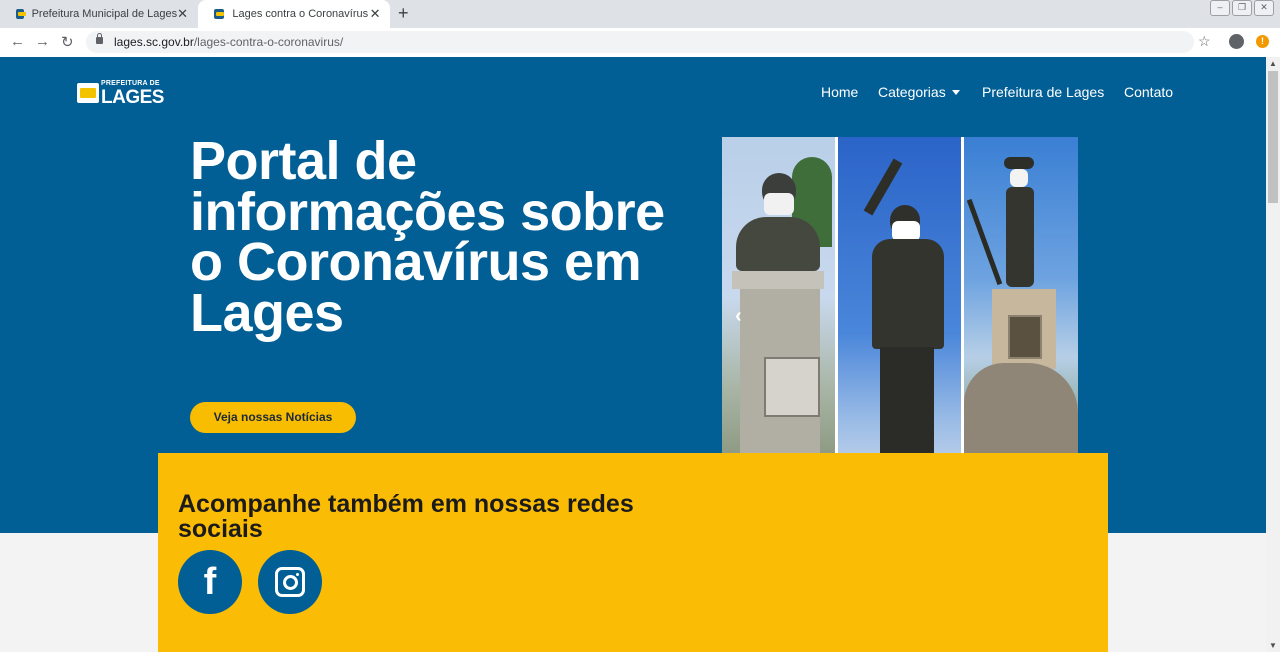 The width and height of the screenshot is (1280, 652). Describe the element at coordinates (17, 41) in the screenshot. I see `back-icon: ←` at that location.